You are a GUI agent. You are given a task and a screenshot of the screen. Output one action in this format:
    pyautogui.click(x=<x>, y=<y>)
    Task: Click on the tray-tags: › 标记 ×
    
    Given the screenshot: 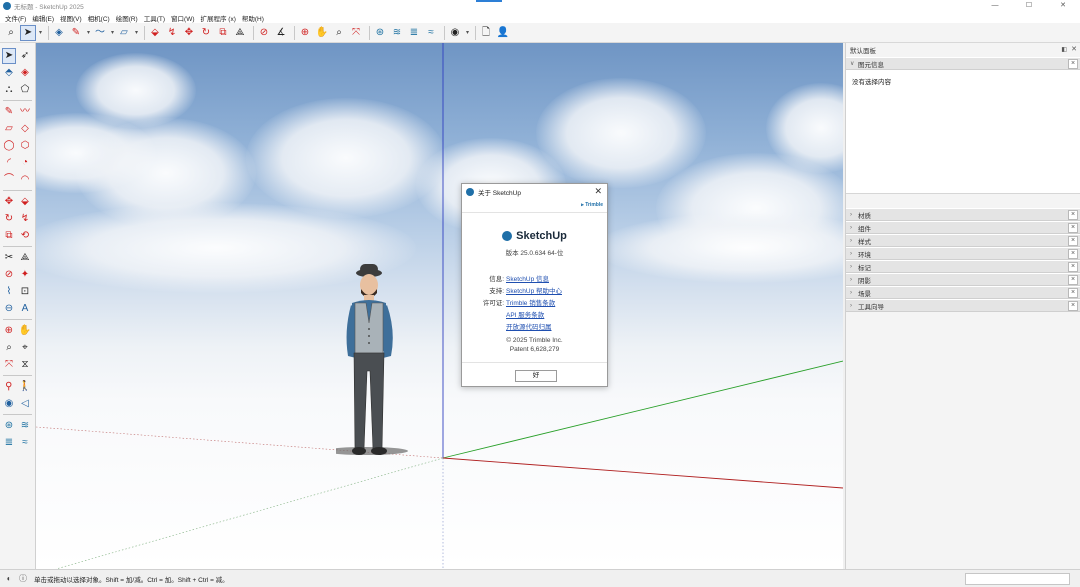 What is the action you would take?
    pyautogui.click(x=963, y=266)
    